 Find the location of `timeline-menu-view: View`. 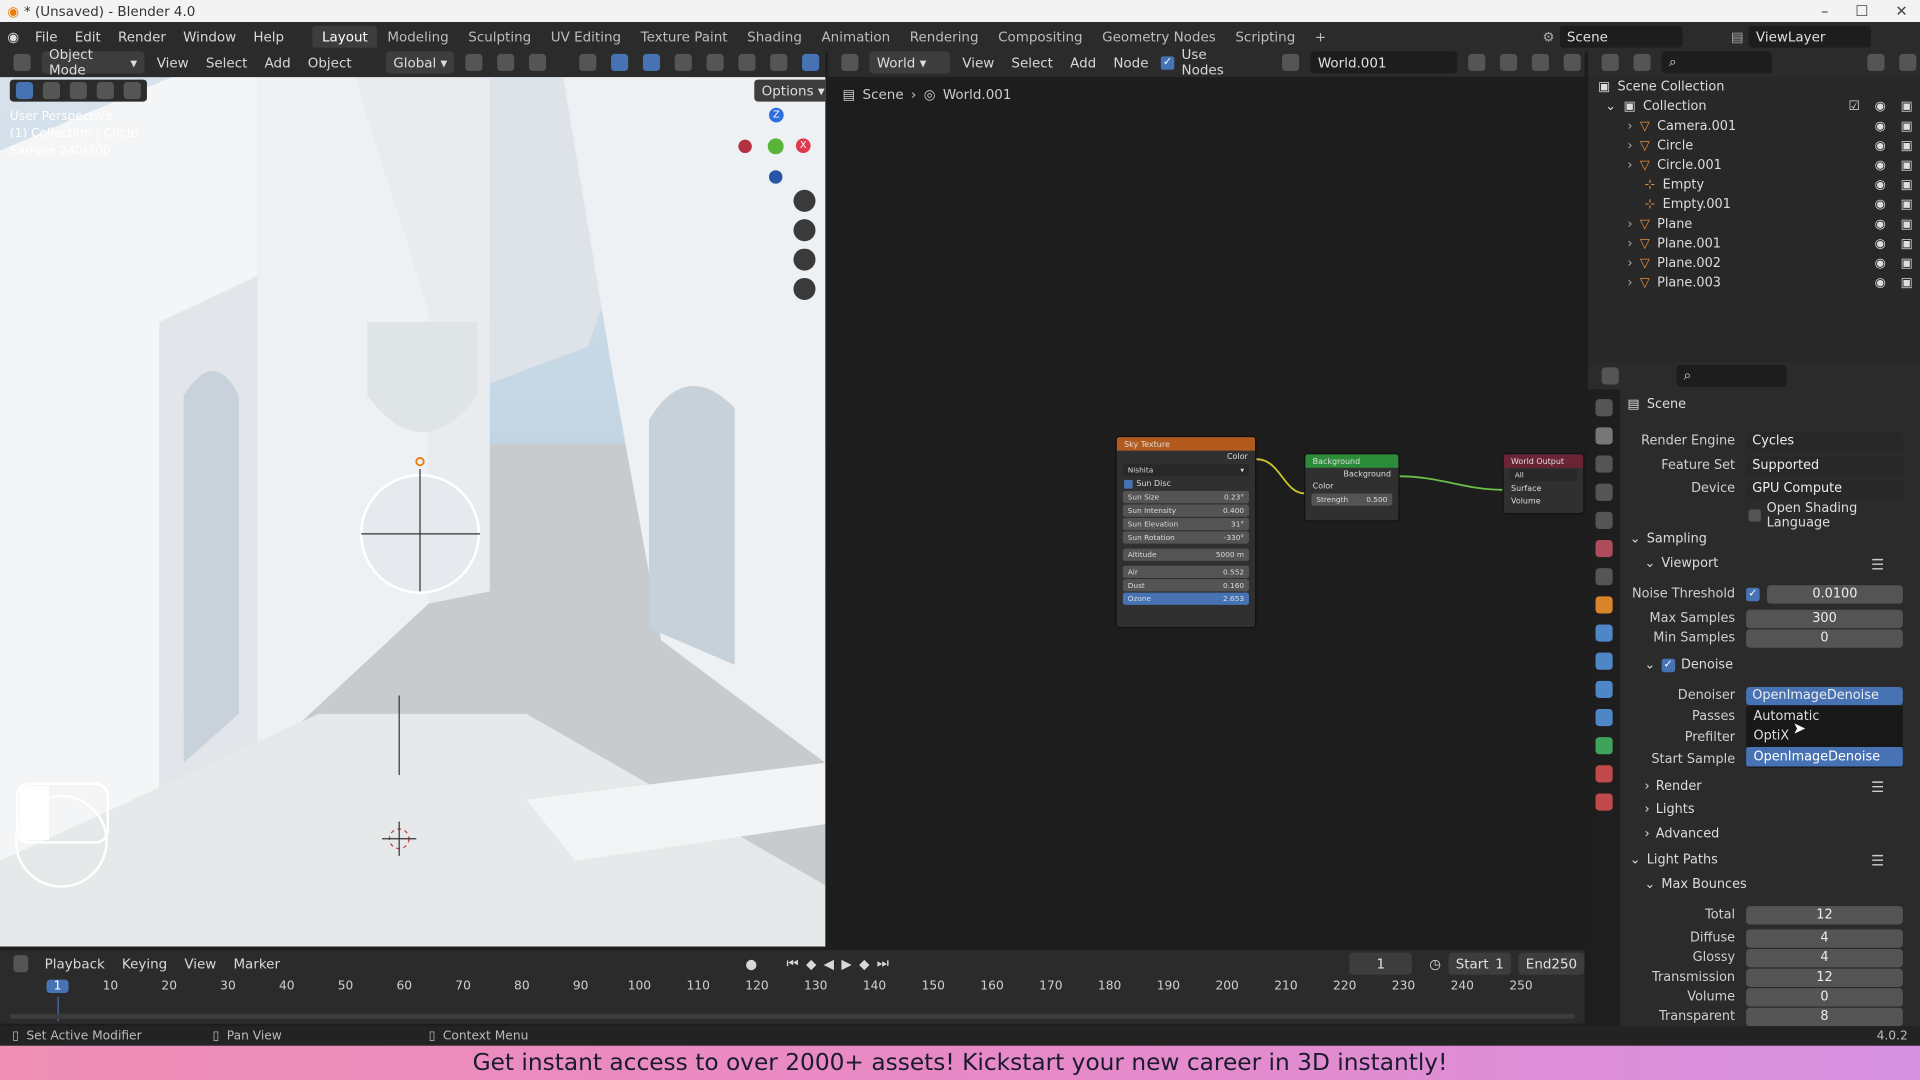

timeline-menu-view: View is located at coordinates (200, 964).